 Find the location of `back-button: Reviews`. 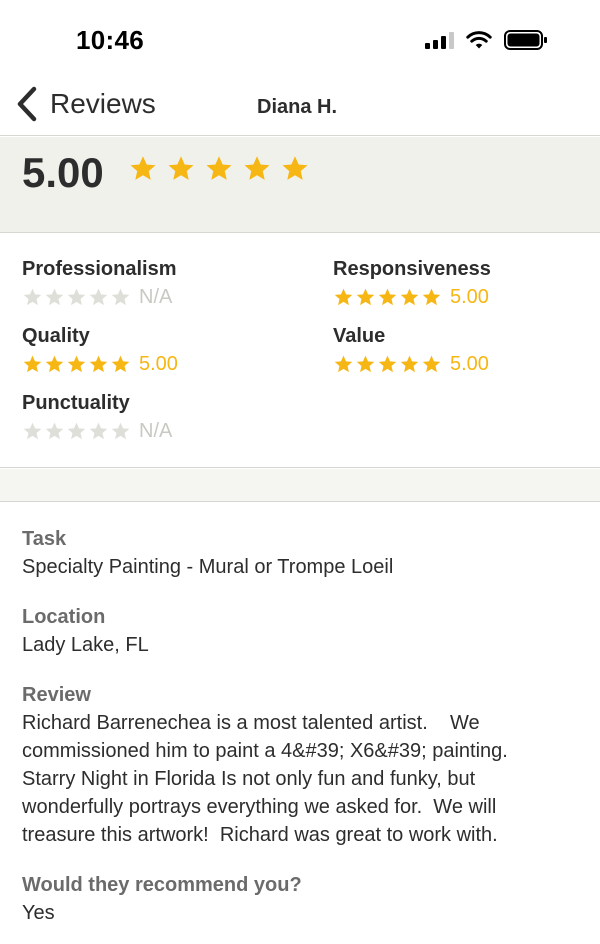

back-button: Reviews is located at coordinates (85, 104).